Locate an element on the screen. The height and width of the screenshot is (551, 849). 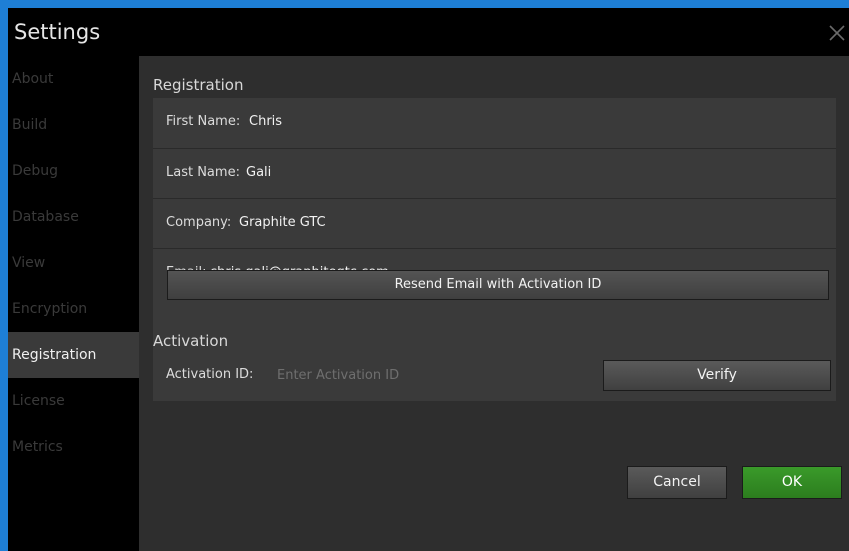
sidebar-item-registration: Registration is located at coordinates (73, 355).